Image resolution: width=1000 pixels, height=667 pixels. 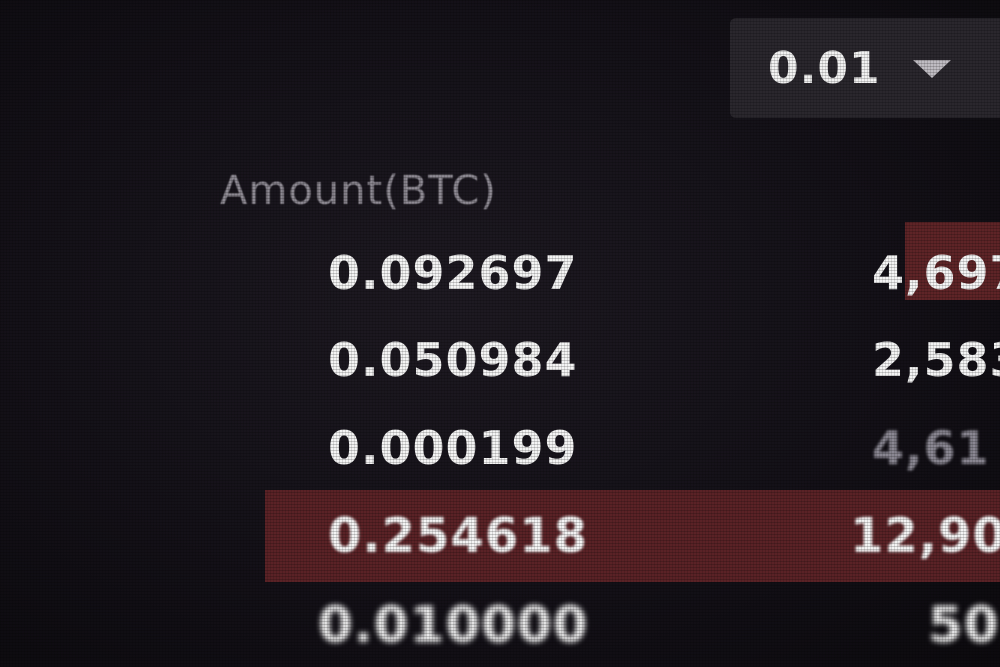 I want to click on order-row-highlighted: 0.254618 12,90, so click(x=500, y=542).